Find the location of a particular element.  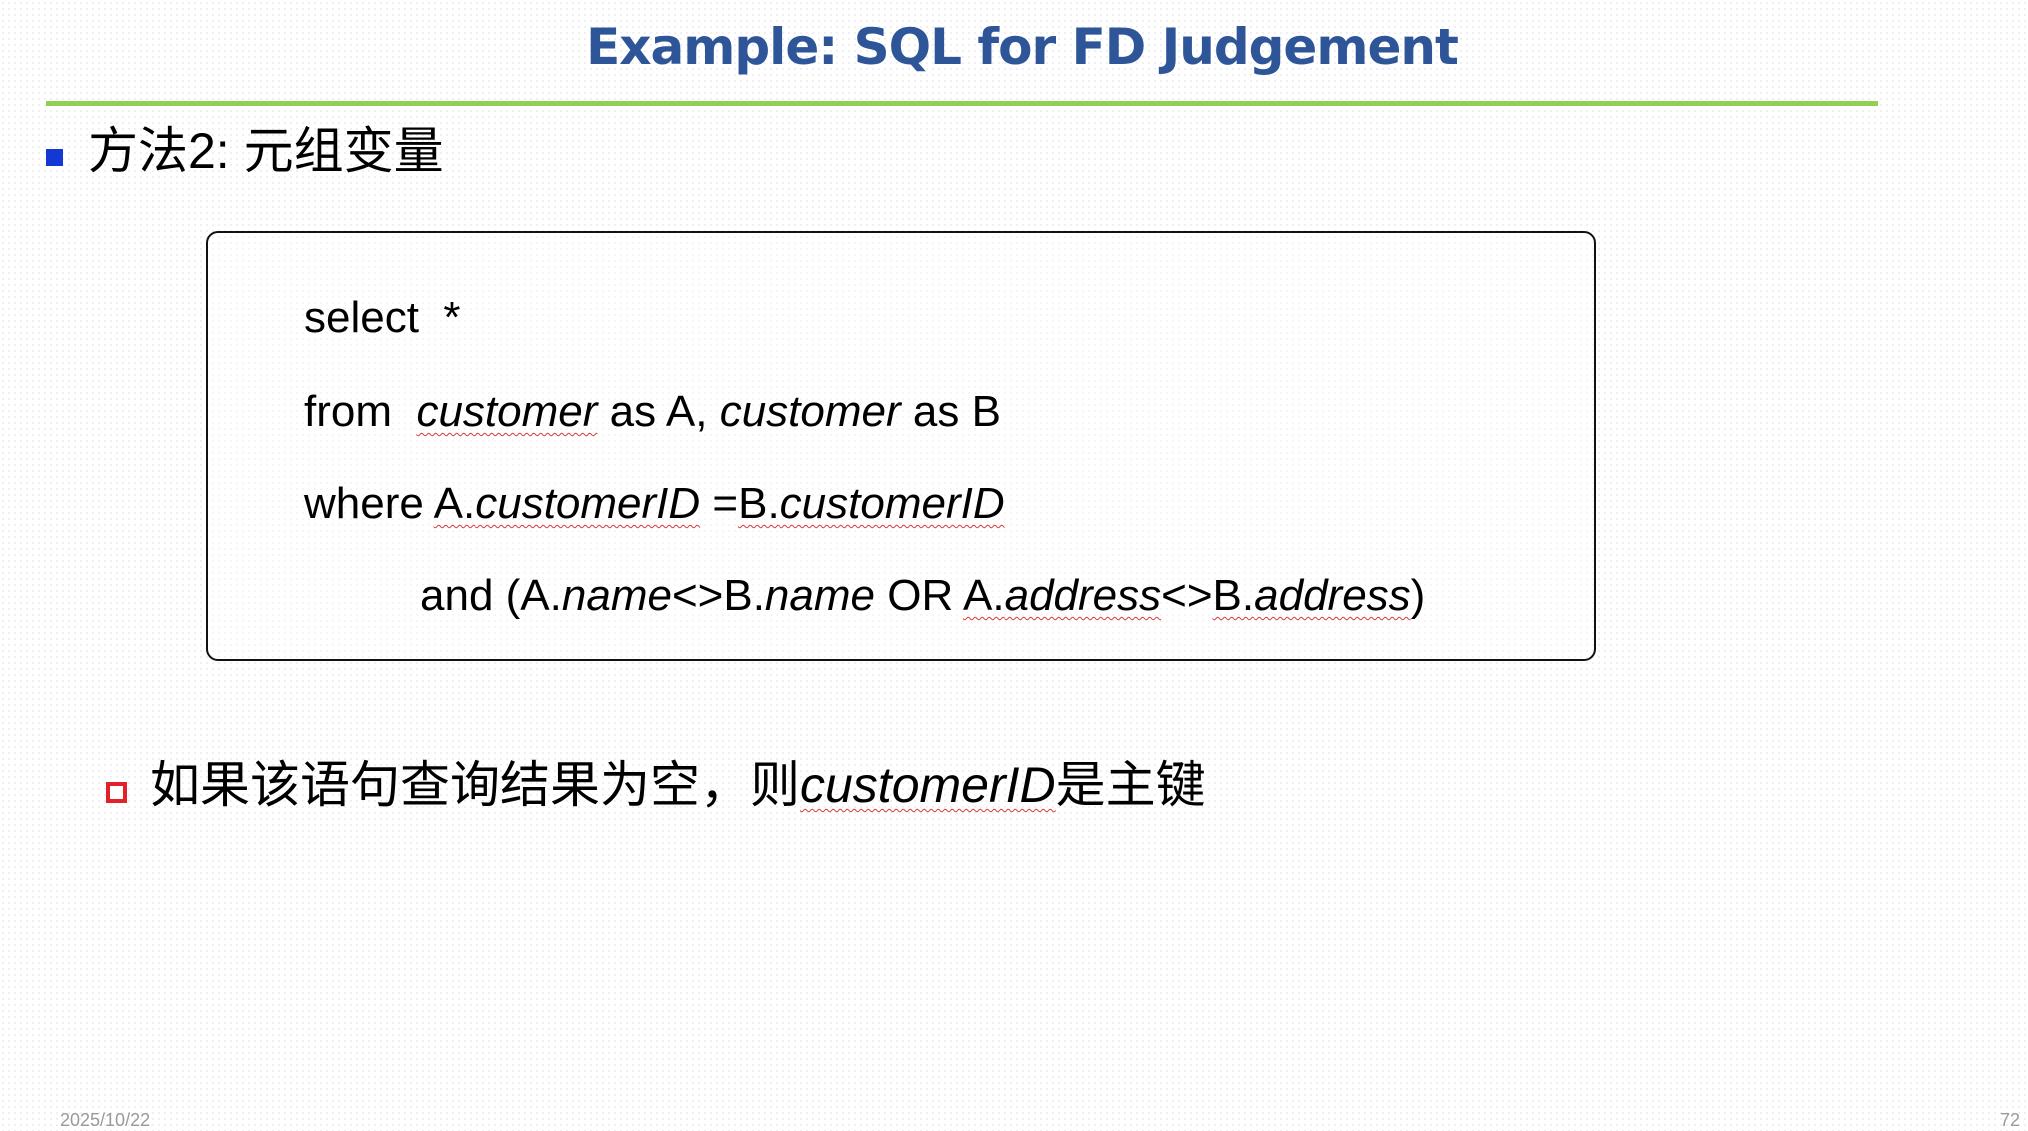

sql-column-ref: B.address is located at coordinates (1312, 595).